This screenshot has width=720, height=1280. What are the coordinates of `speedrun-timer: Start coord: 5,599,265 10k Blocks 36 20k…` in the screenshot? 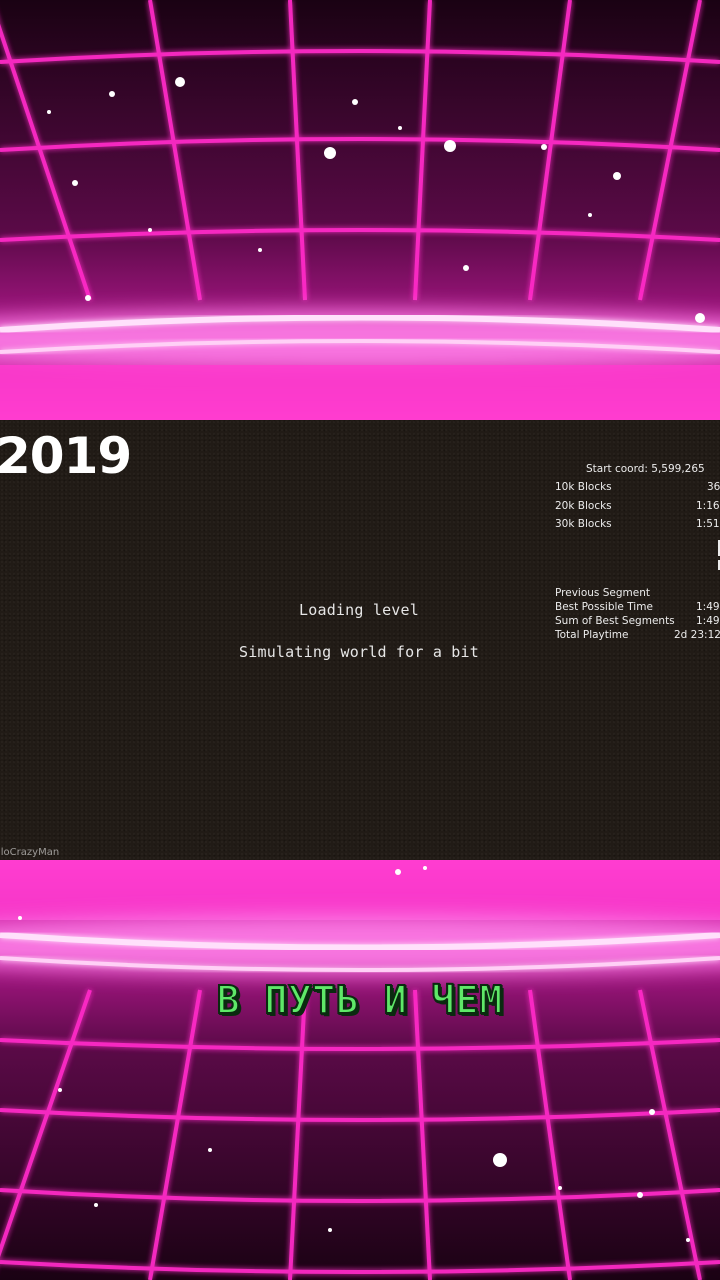 It's located at (636, 551).